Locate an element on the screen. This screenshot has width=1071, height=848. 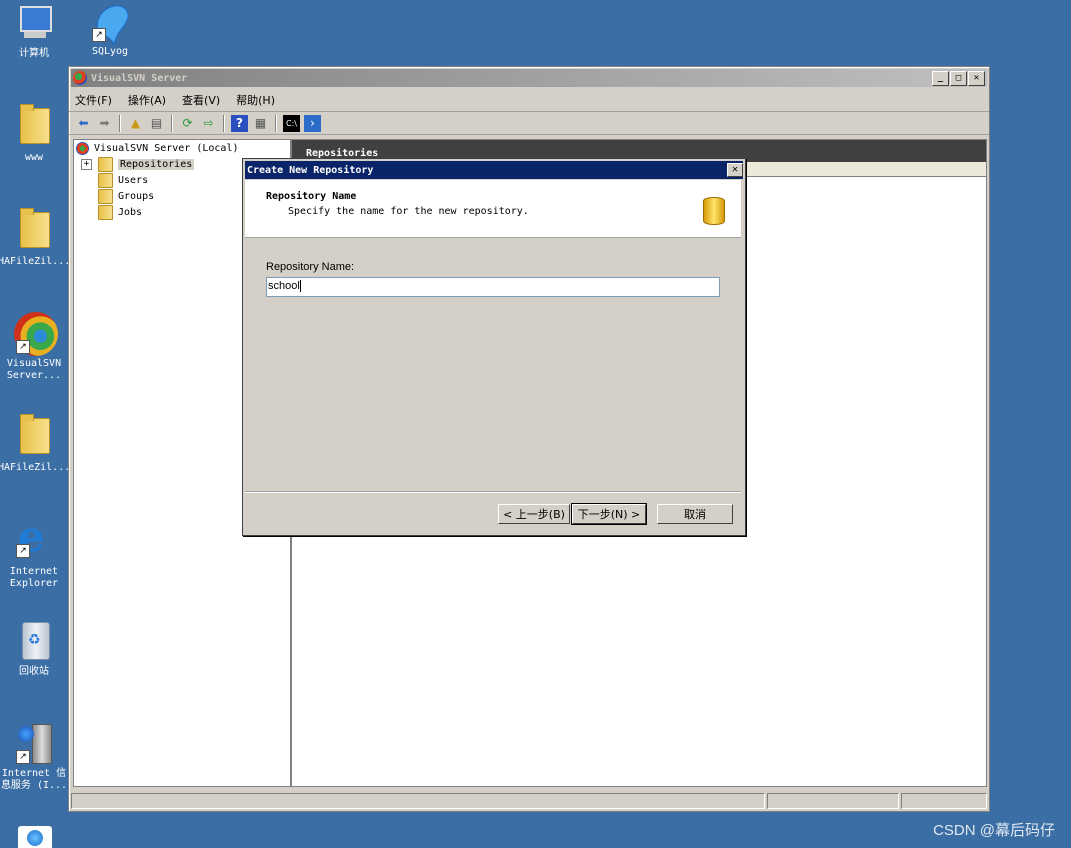
menu-bar: 文件(F) 操作(A) 查看(V) 帮助(H) is located at coordinates (529, 100).